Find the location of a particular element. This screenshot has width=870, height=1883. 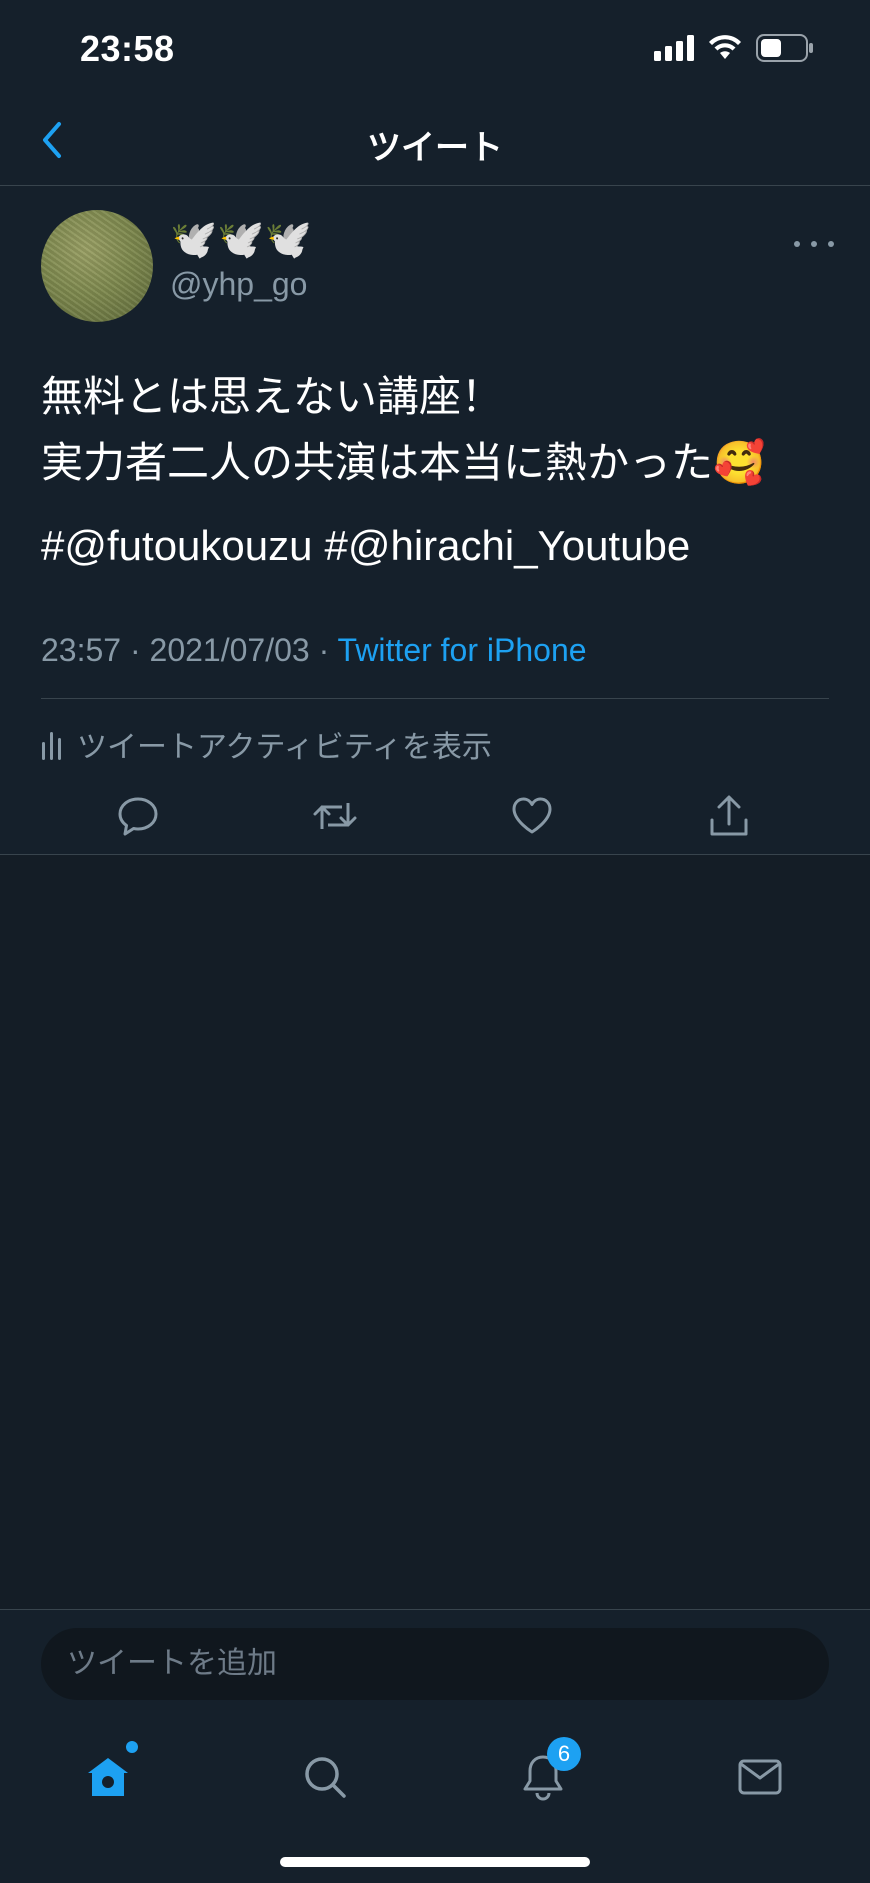

tweet-text: 無料とは思えない講座！ 実力者二人の共演は本当に熱かった🥰 is located at coordinates (441, 430).